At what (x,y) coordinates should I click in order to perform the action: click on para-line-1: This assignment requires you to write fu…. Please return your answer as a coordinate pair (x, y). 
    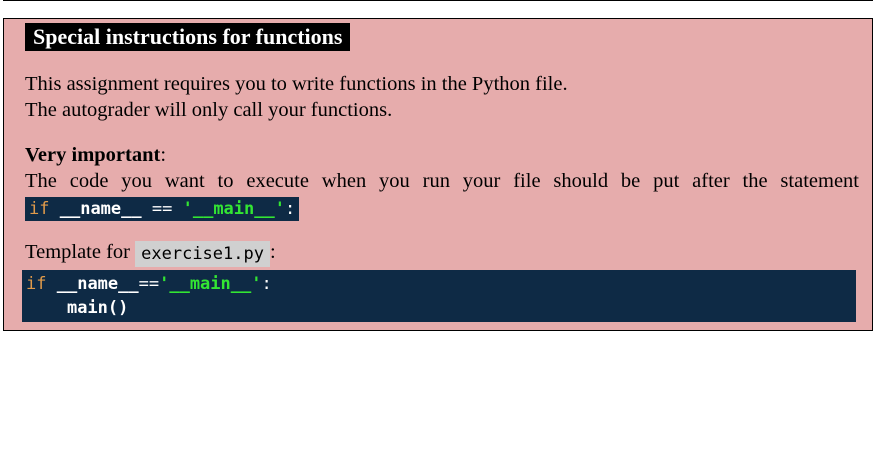
    Looking at the image, I should click on (296, 84).